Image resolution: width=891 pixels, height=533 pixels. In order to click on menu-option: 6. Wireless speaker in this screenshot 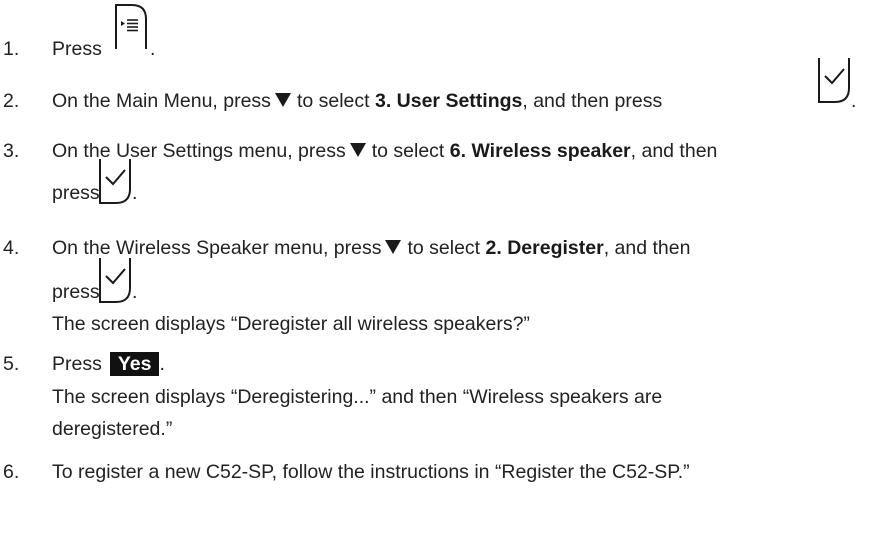, I will do `click(540, 151)`.